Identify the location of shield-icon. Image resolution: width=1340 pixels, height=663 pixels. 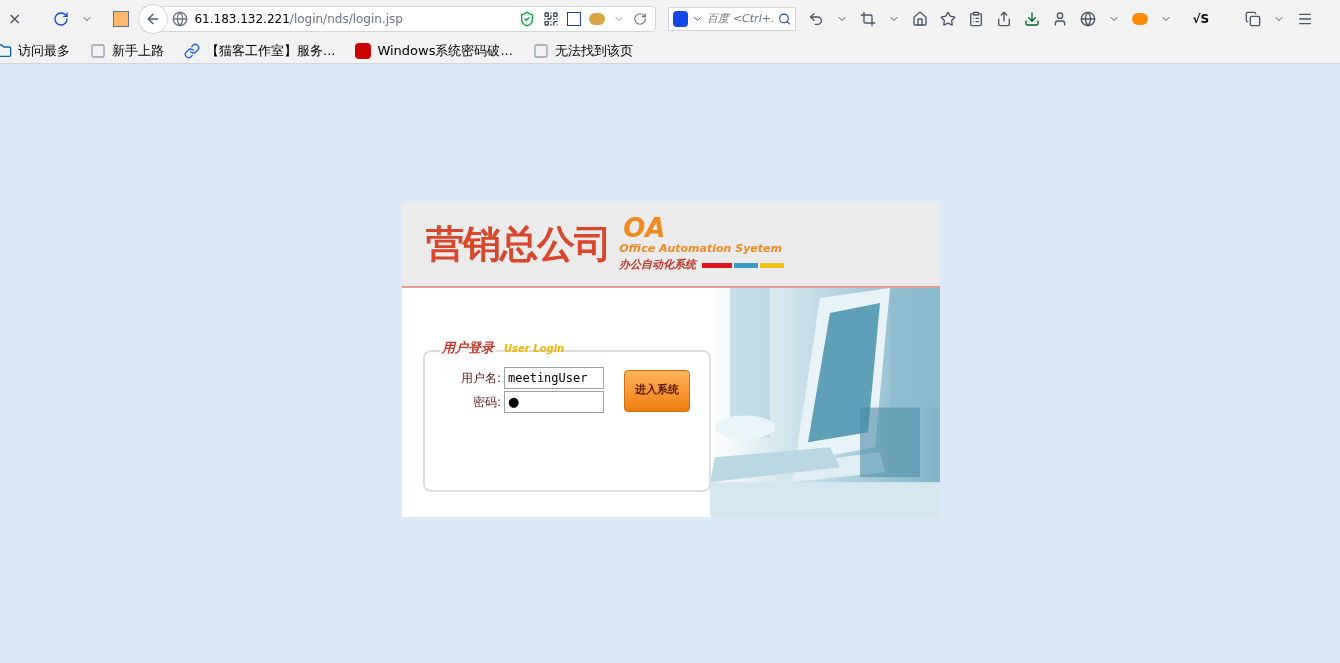
(527, 19).